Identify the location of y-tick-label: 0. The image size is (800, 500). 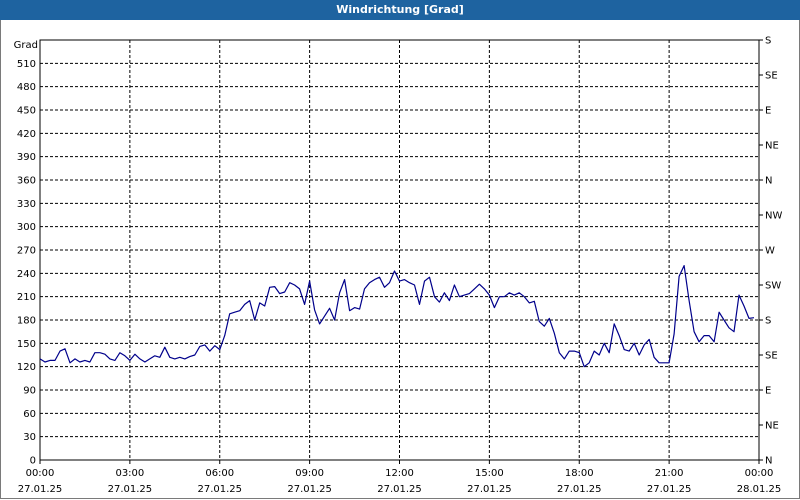
(33, 461).